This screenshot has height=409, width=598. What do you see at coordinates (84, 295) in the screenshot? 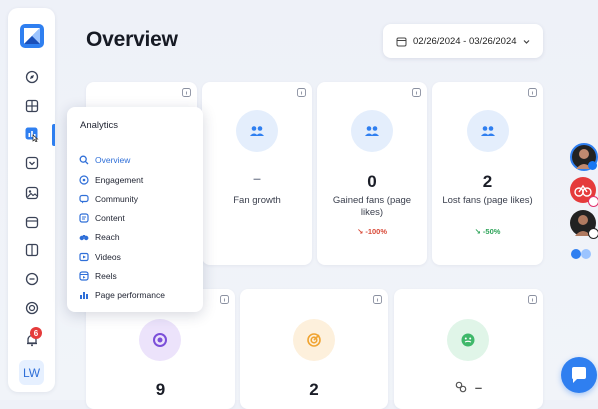
I see `chart-icon` at bounding box center [84, 295].